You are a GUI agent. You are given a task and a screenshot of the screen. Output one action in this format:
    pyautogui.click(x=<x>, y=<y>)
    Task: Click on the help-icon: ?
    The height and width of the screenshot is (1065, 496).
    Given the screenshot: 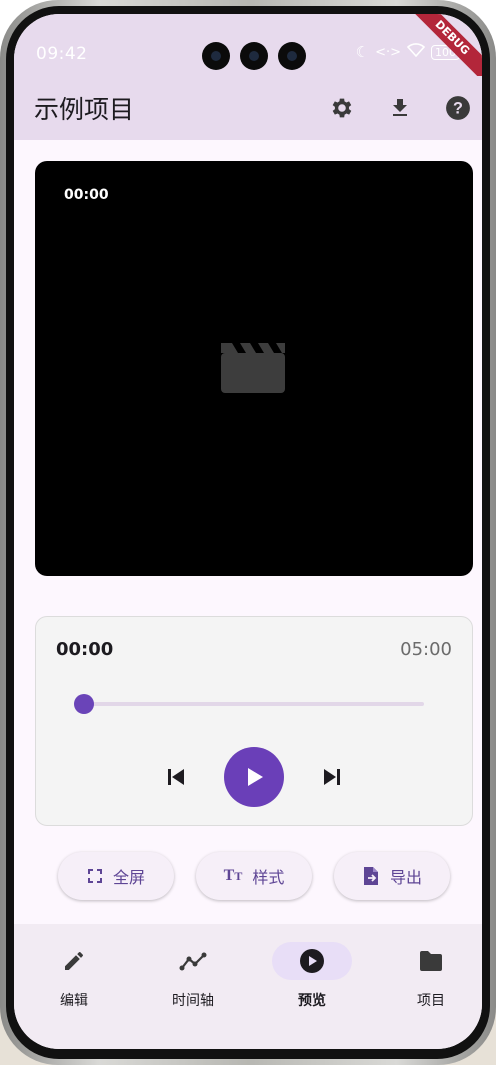 What is the action you would take?
    pyautogui.click(x=458, y=108)
    